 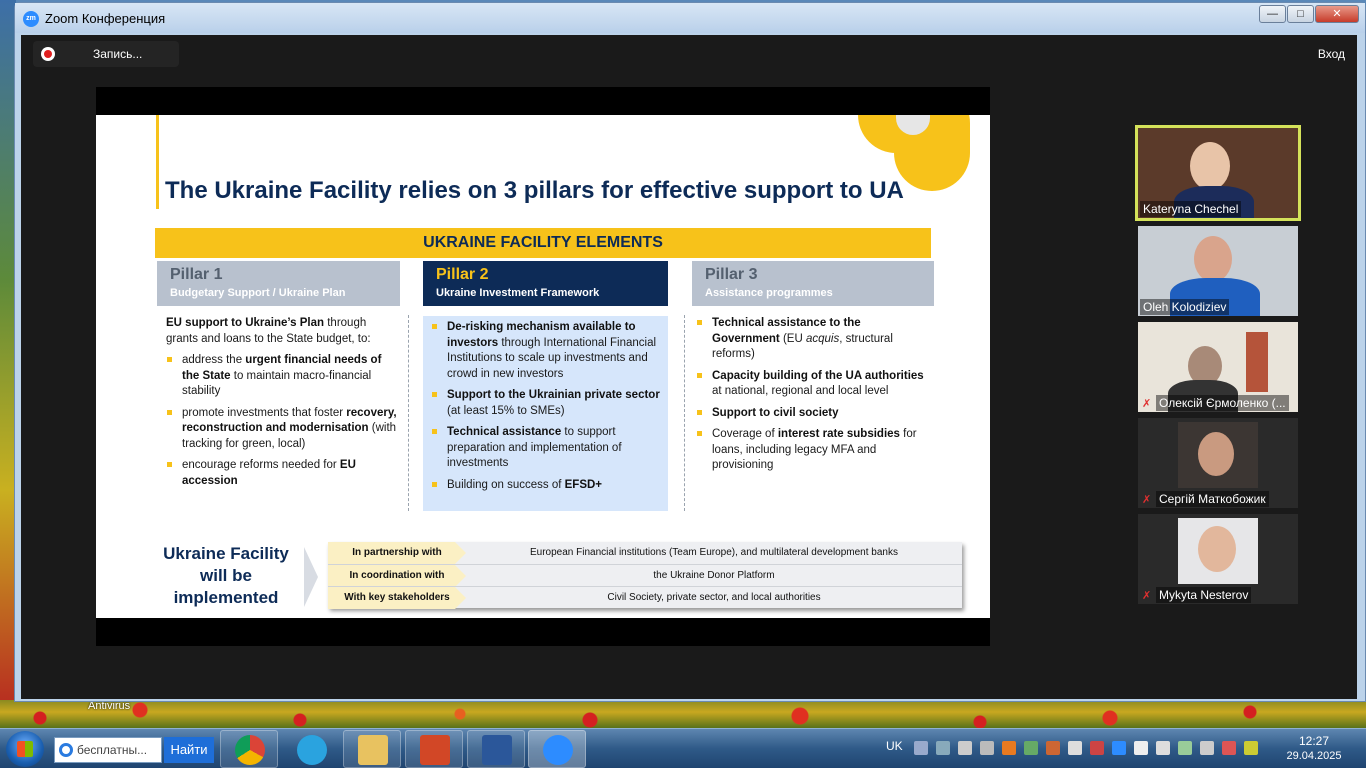 I want to click on participant-tile: Kateryna Chechel, so click(x=1218, y=173).